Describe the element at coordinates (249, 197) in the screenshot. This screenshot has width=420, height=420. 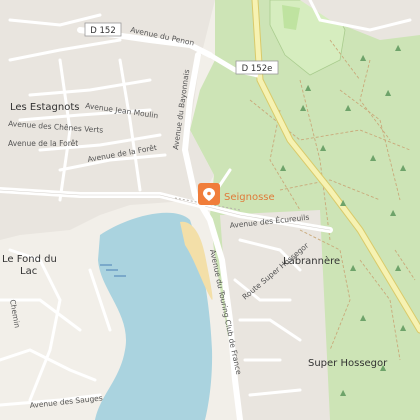
I see `poi-label-seignosse: Seignosse` at that location.